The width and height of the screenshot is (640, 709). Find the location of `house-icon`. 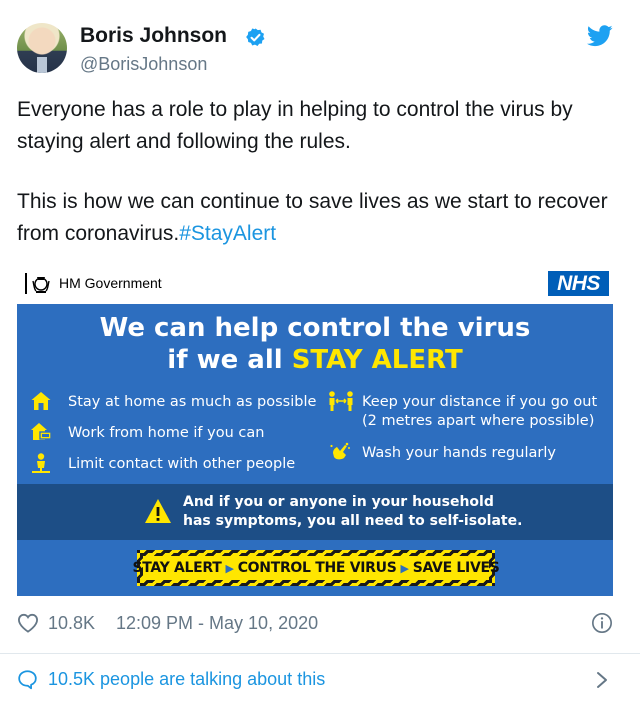

house-icon is located at coordinates (41, 401).